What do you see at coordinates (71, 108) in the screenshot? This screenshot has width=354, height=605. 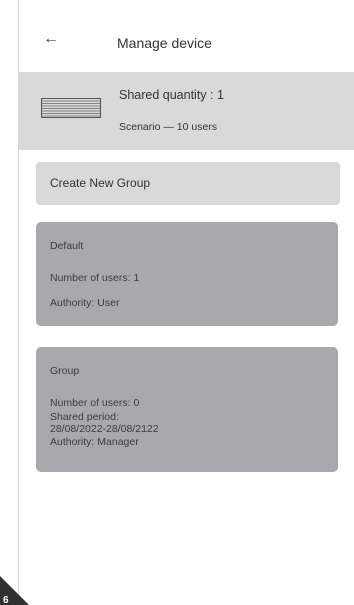 I see `gate-device-icon` at bounding box center [71, 108].